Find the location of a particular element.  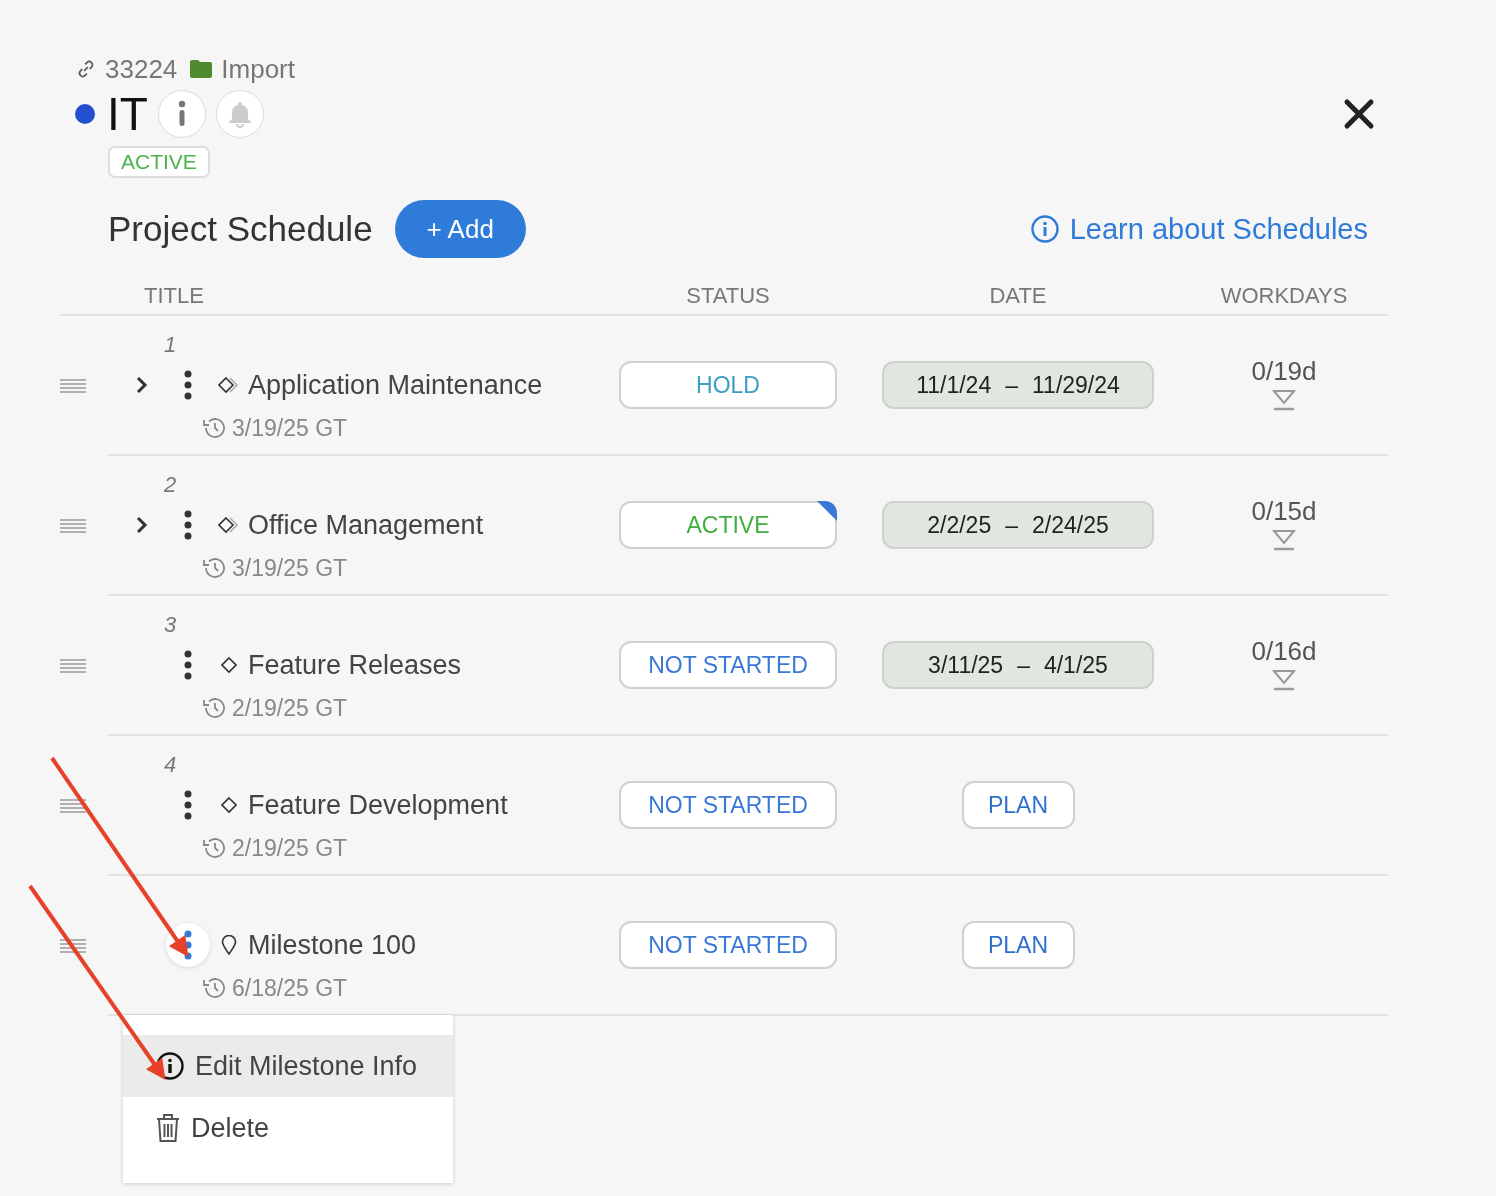

row-number: 2 is located at coordinates (170, 484).